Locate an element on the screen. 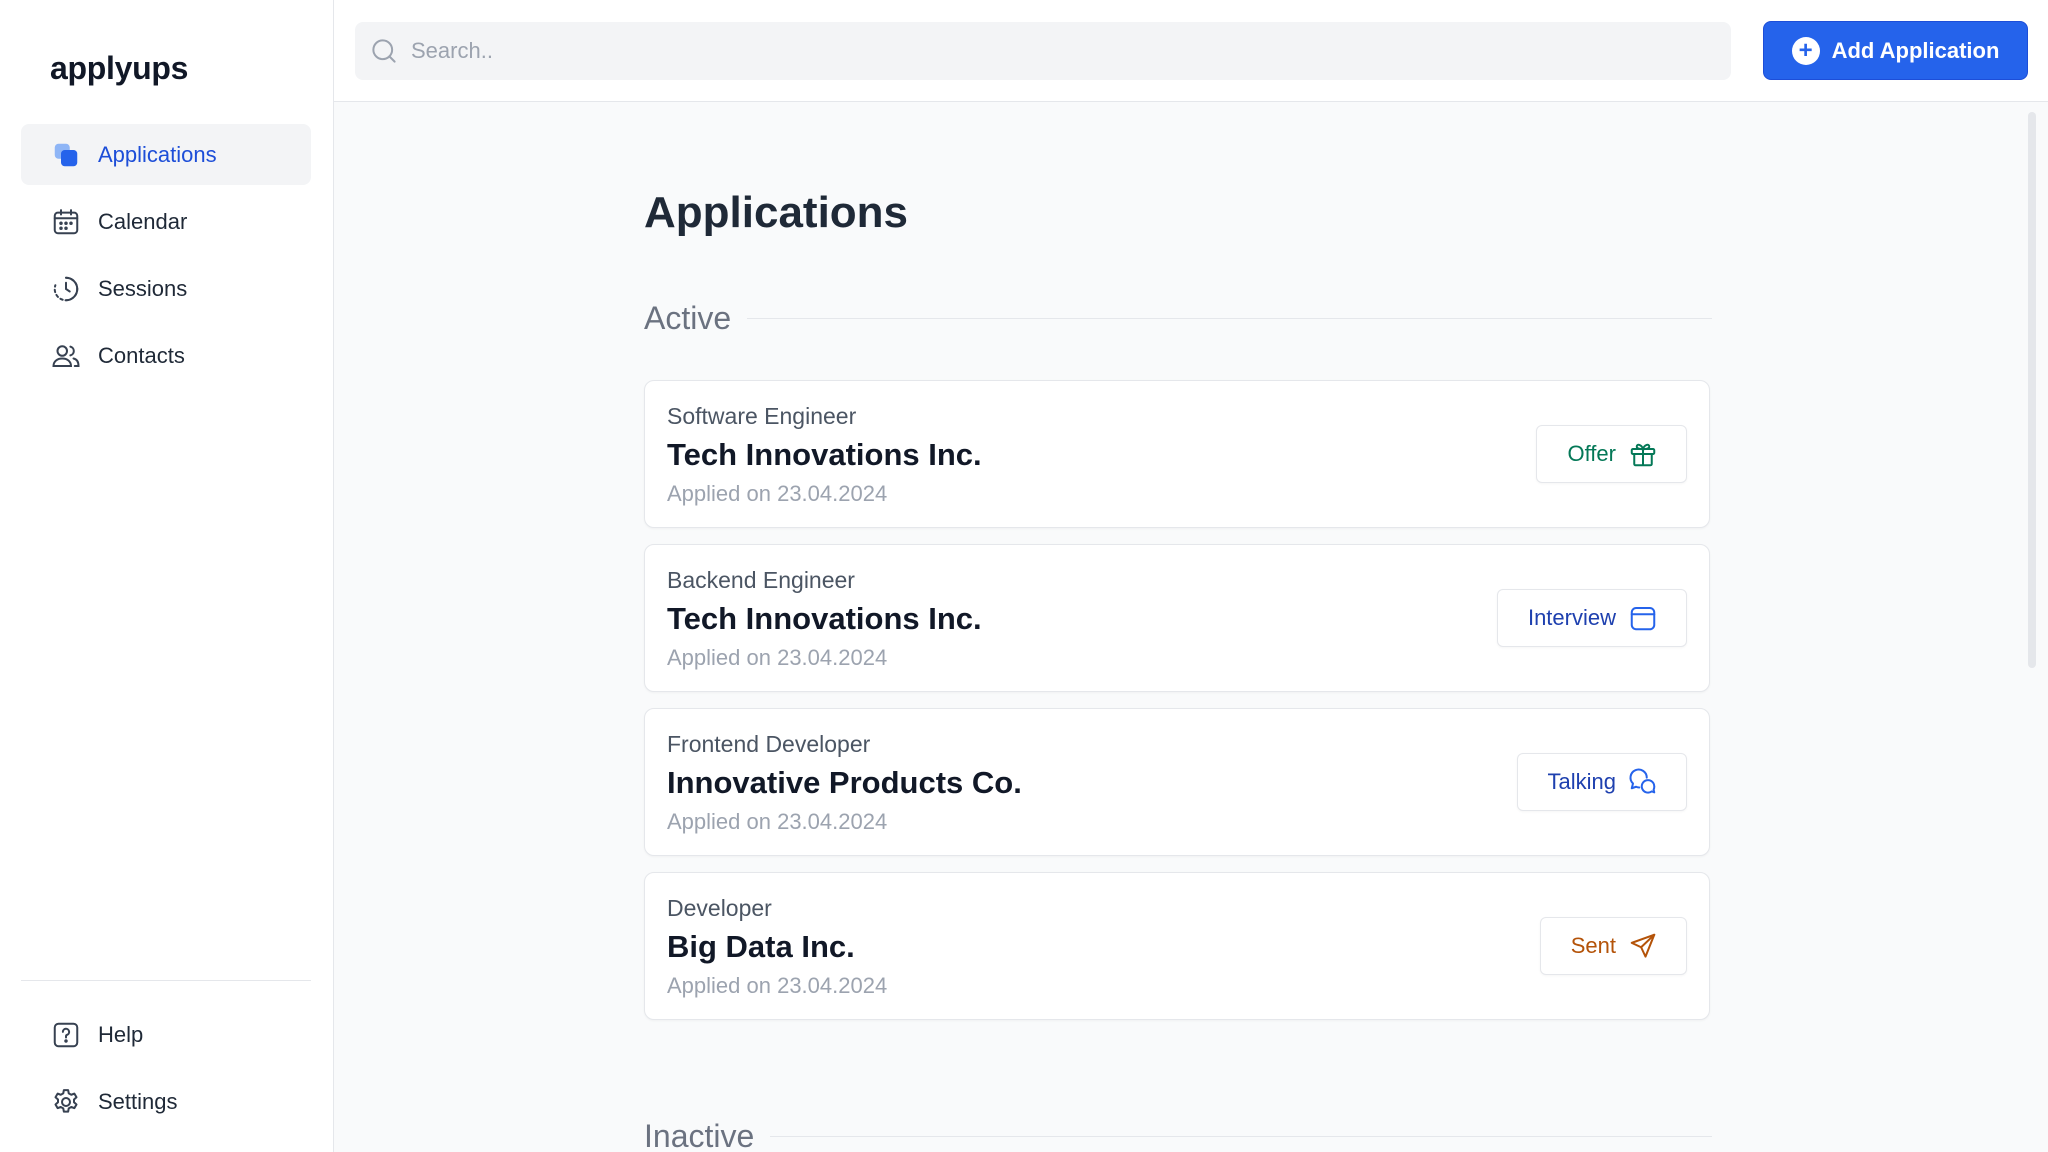 The image size is (2048, 1152). search-bar is located at coordinates (1043, 51).